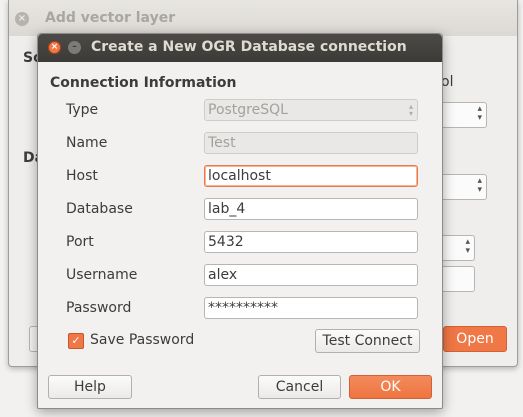  Describe the element at coordinates (74, 47) in the screenshot. I see `minimize-icon: –` at that location.